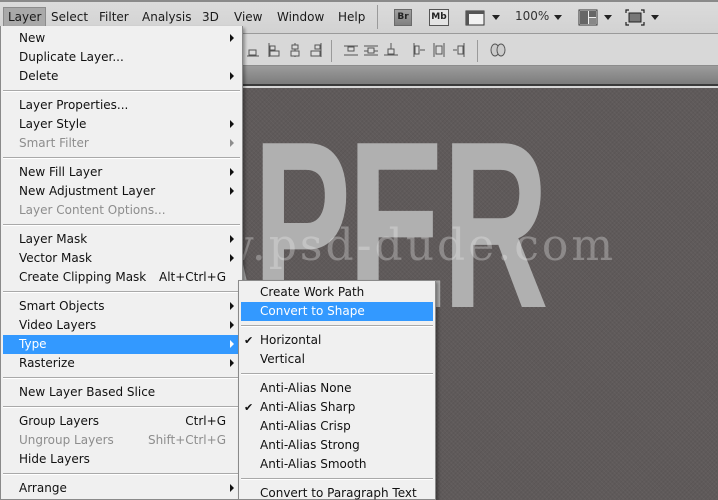 The height and width of the screenshot is (500, 718). Describe the element at coordinates (391, 50) in the screenshot. I see `distribute-bottom-edges-icon` at that location.